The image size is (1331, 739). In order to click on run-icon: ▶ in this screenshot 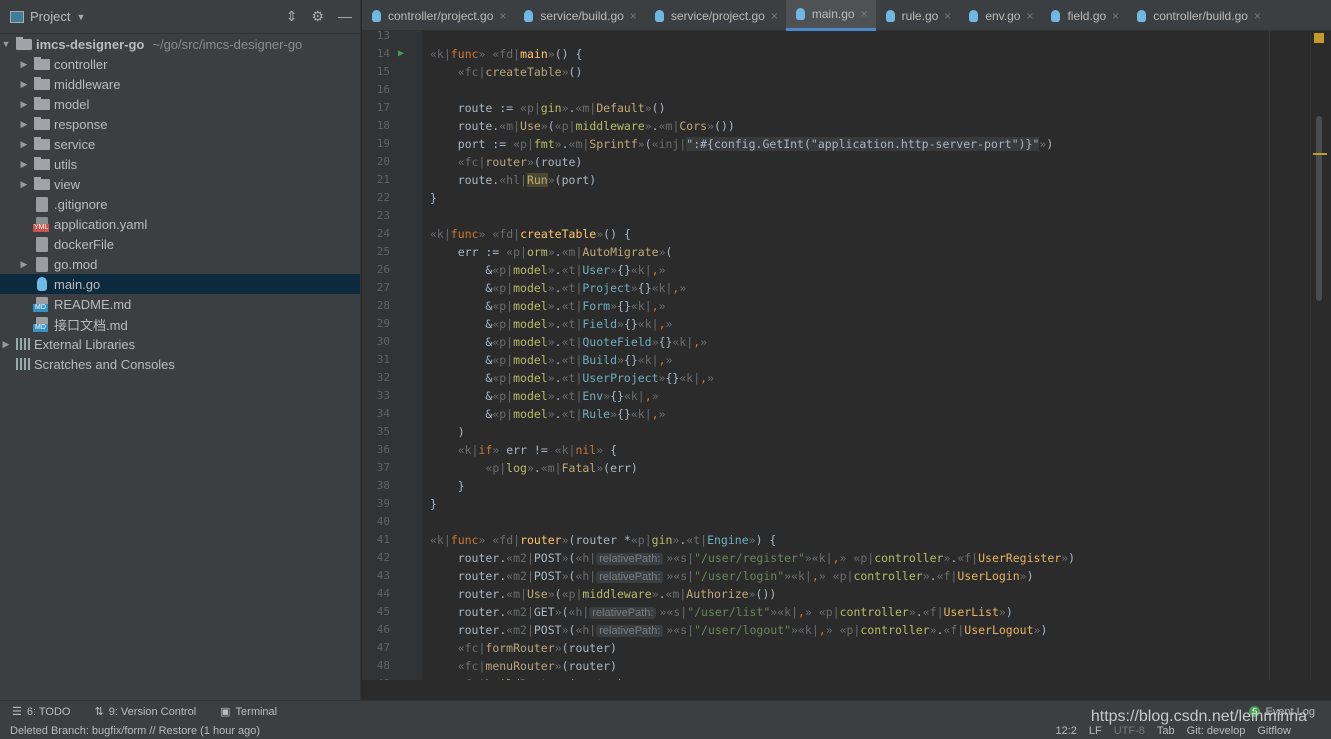, I will do `click(401, 53)`.